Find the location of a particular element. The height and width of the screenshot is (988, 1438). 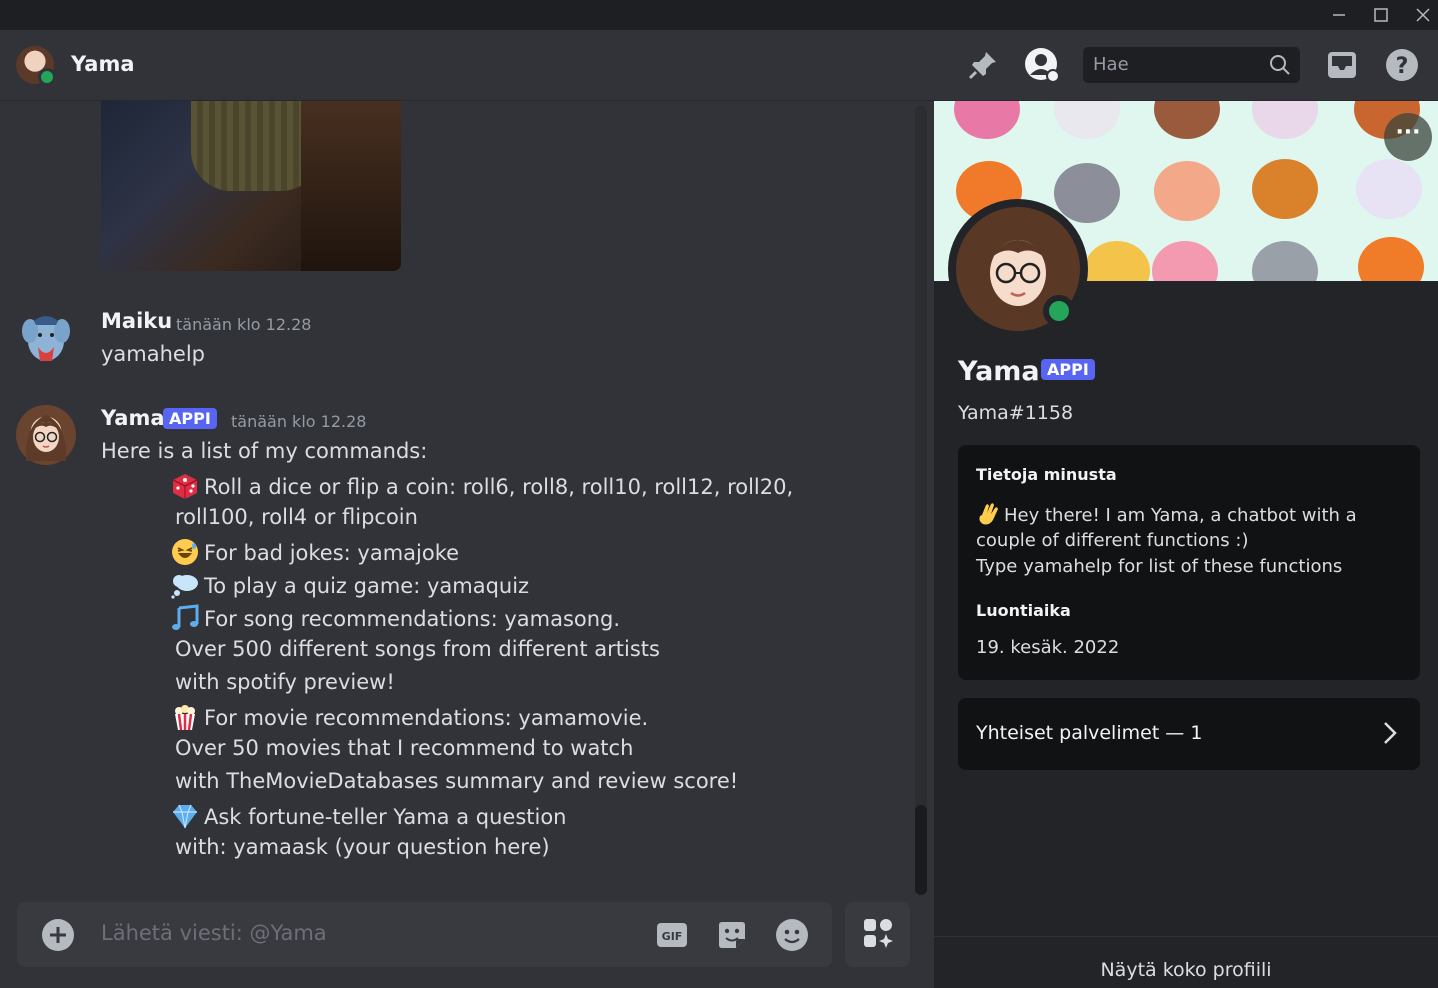

minimize-icon is located at coordinates (1339, 15).